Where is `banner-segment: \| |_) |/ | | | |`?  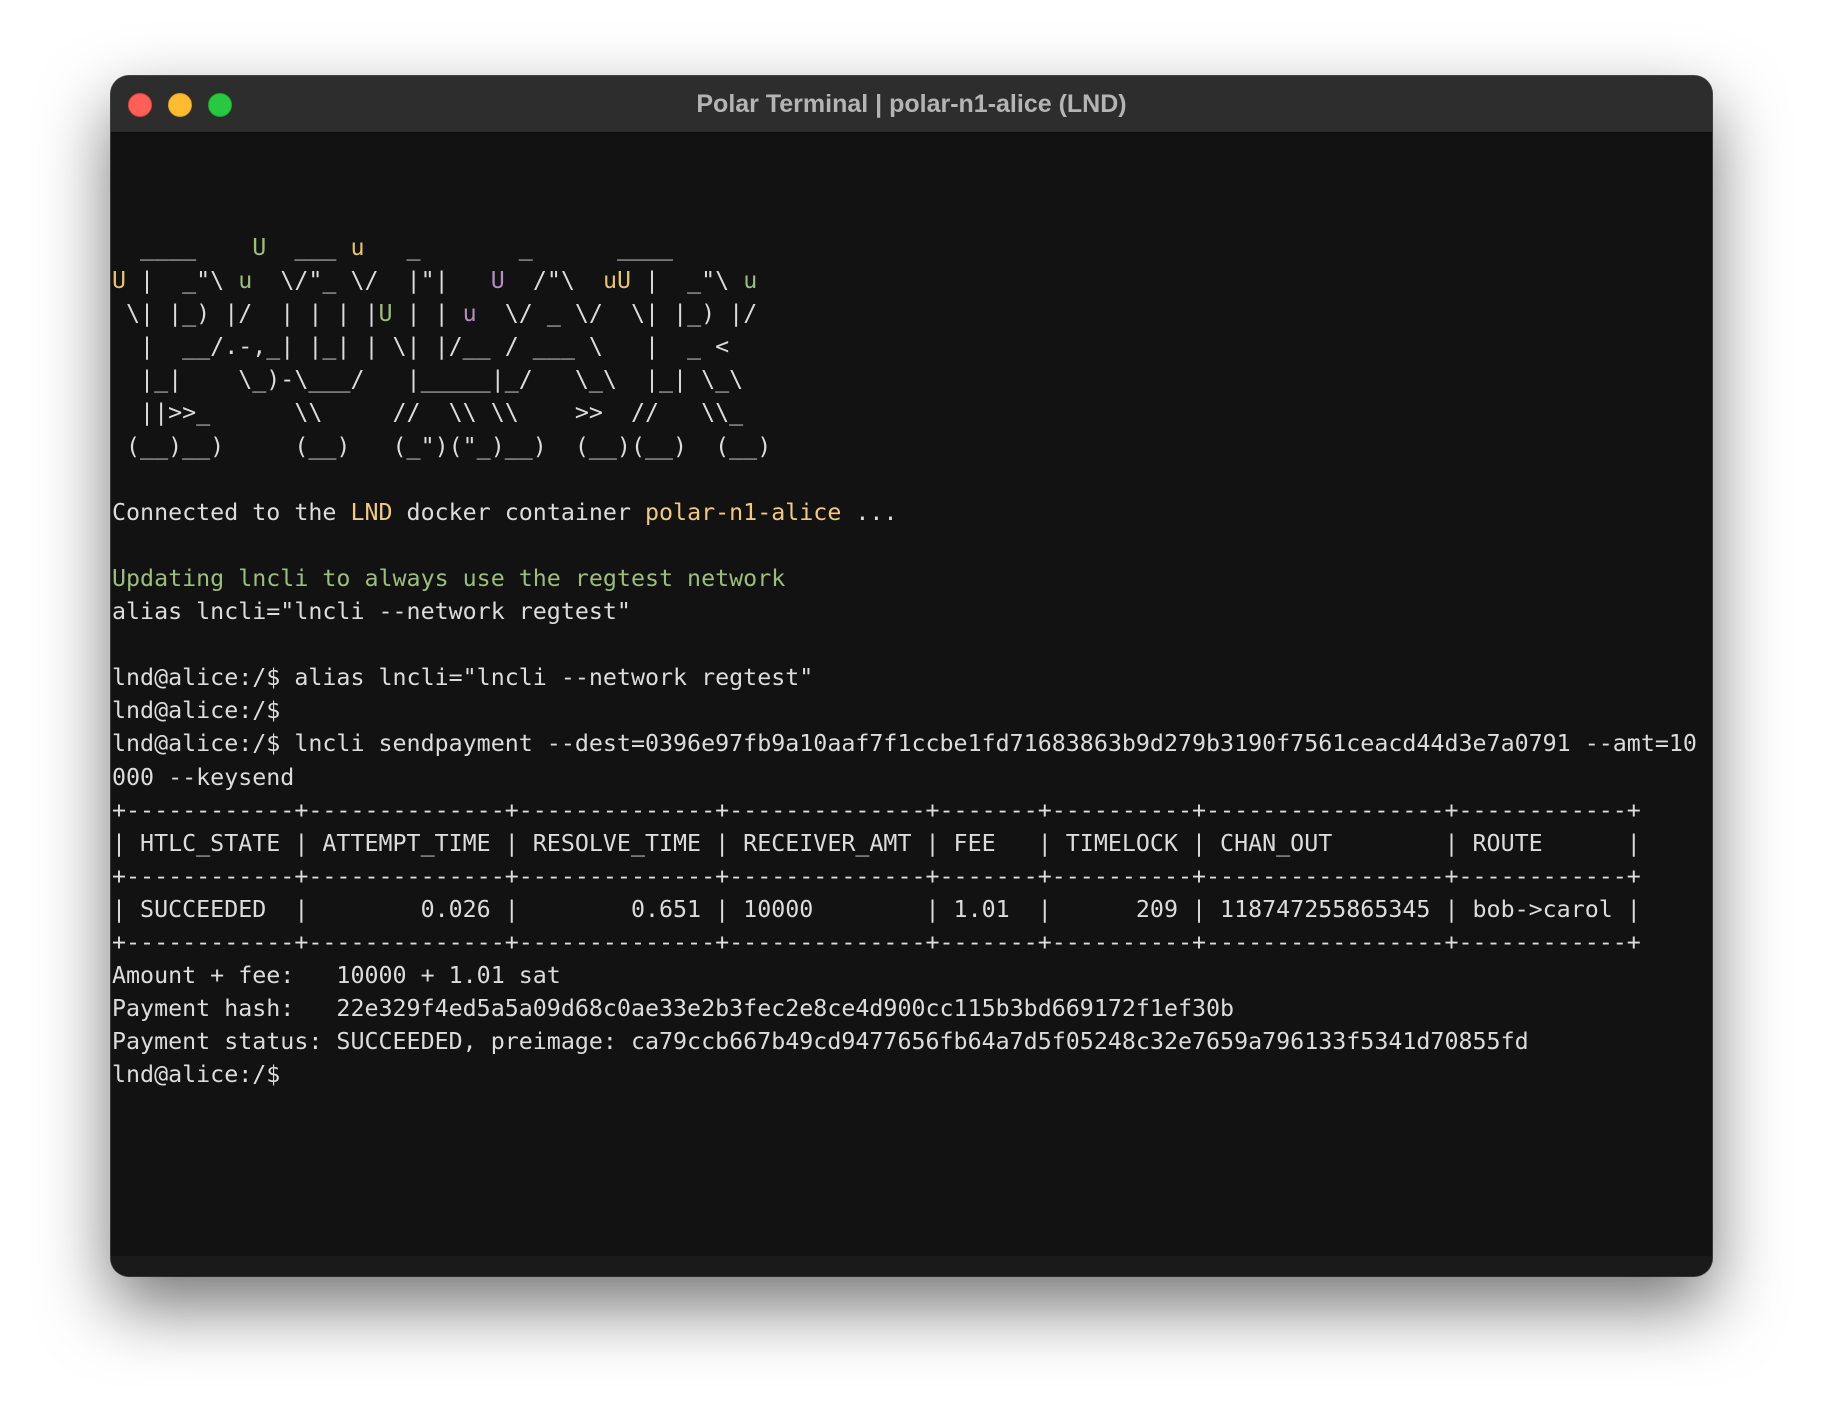 banner-segment: \| |_) |/ | | | | is located at coordinates (245, 314).